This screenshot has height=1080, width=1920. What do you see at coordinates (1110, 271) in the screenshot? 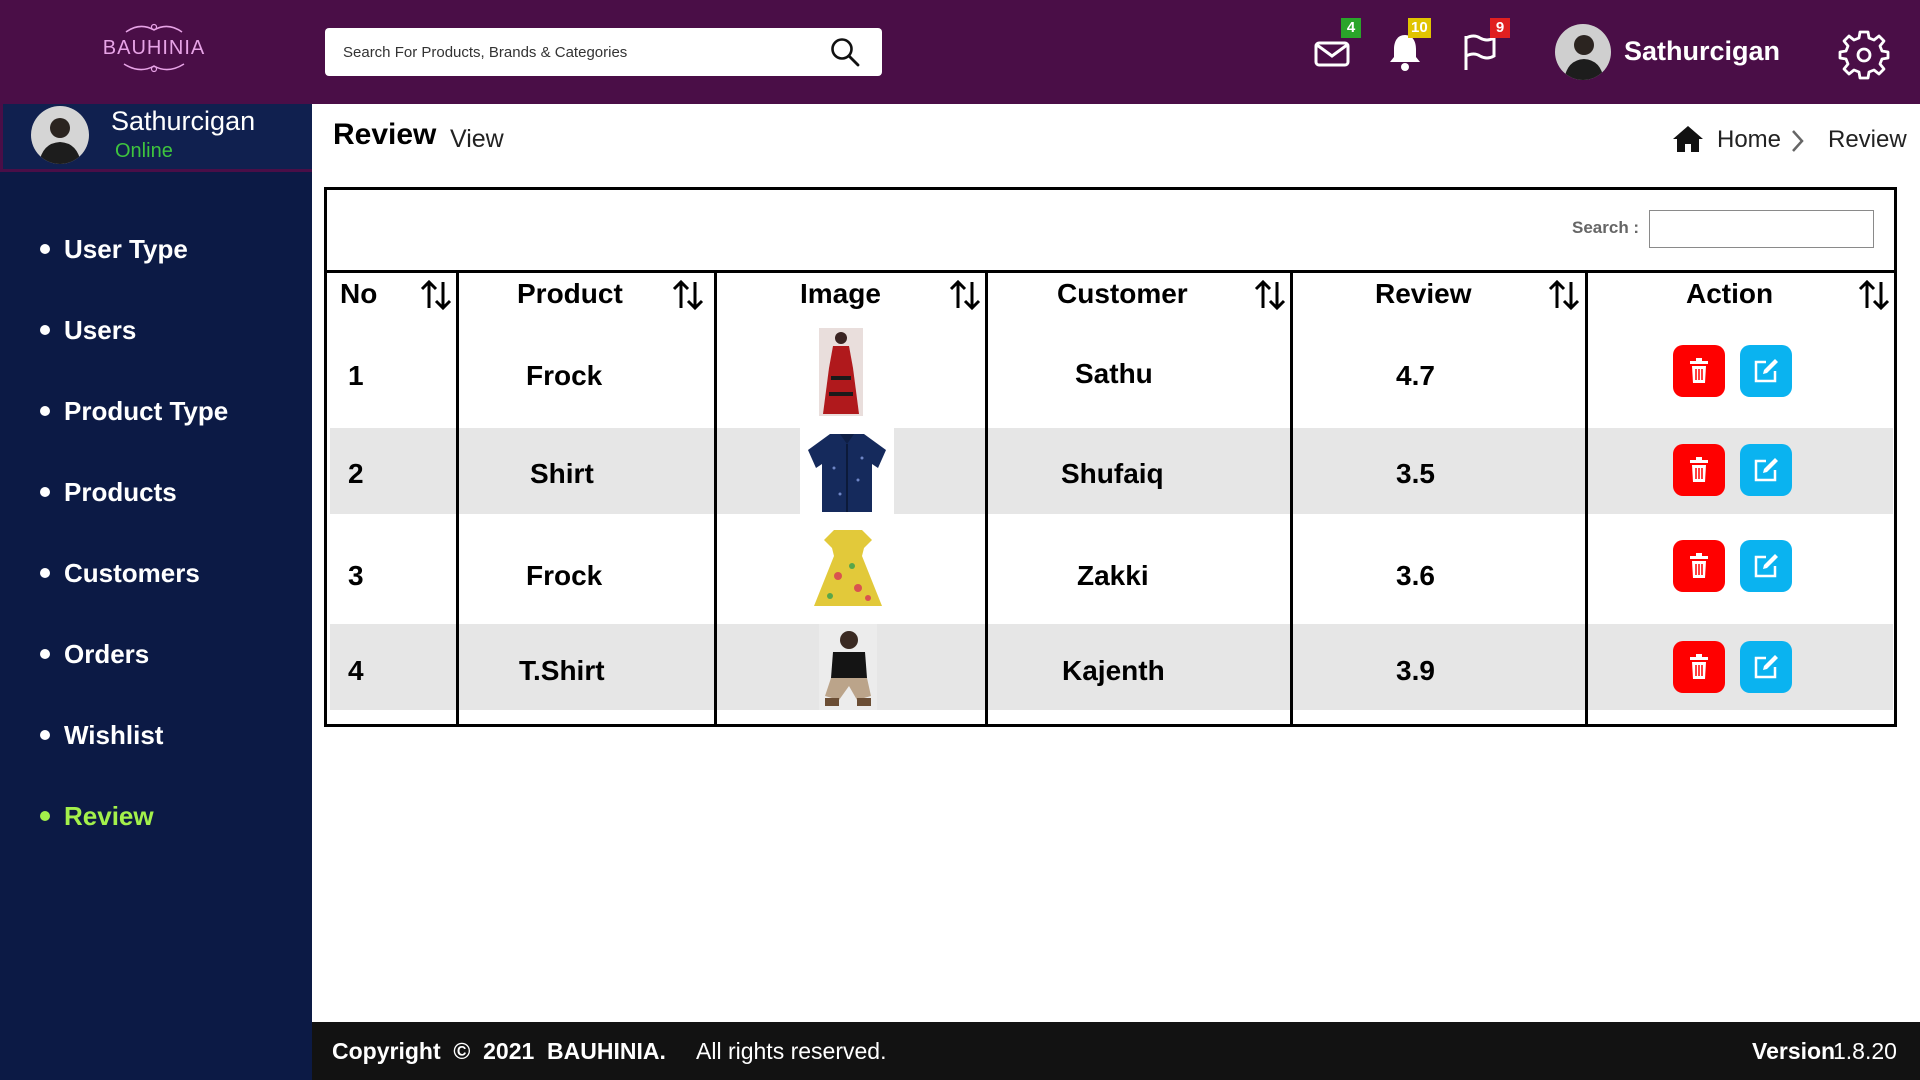
I see `header-divider` at bounding box center [1110, 271].